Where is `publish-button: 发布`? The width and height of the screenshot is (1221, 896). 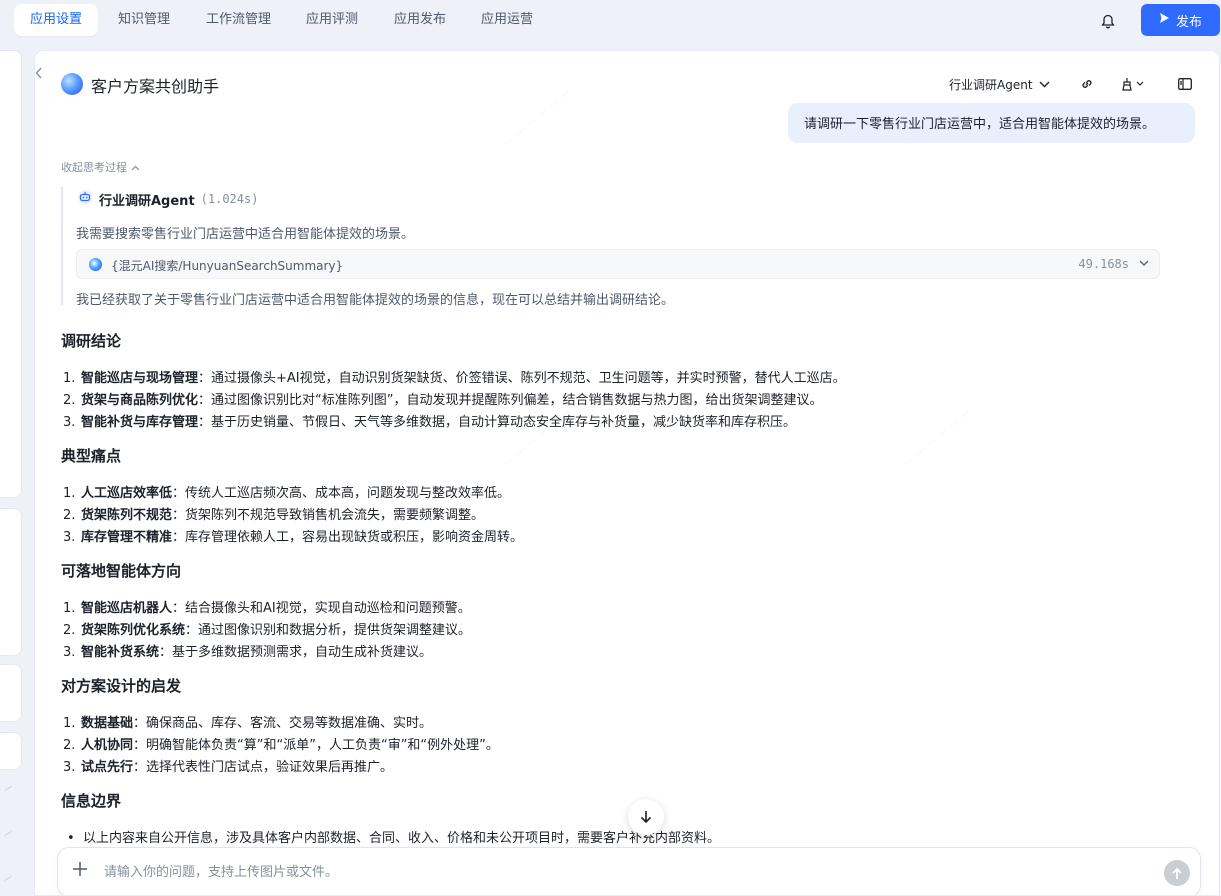 publish-button: 发布 is located at coordinates (1180, 20).